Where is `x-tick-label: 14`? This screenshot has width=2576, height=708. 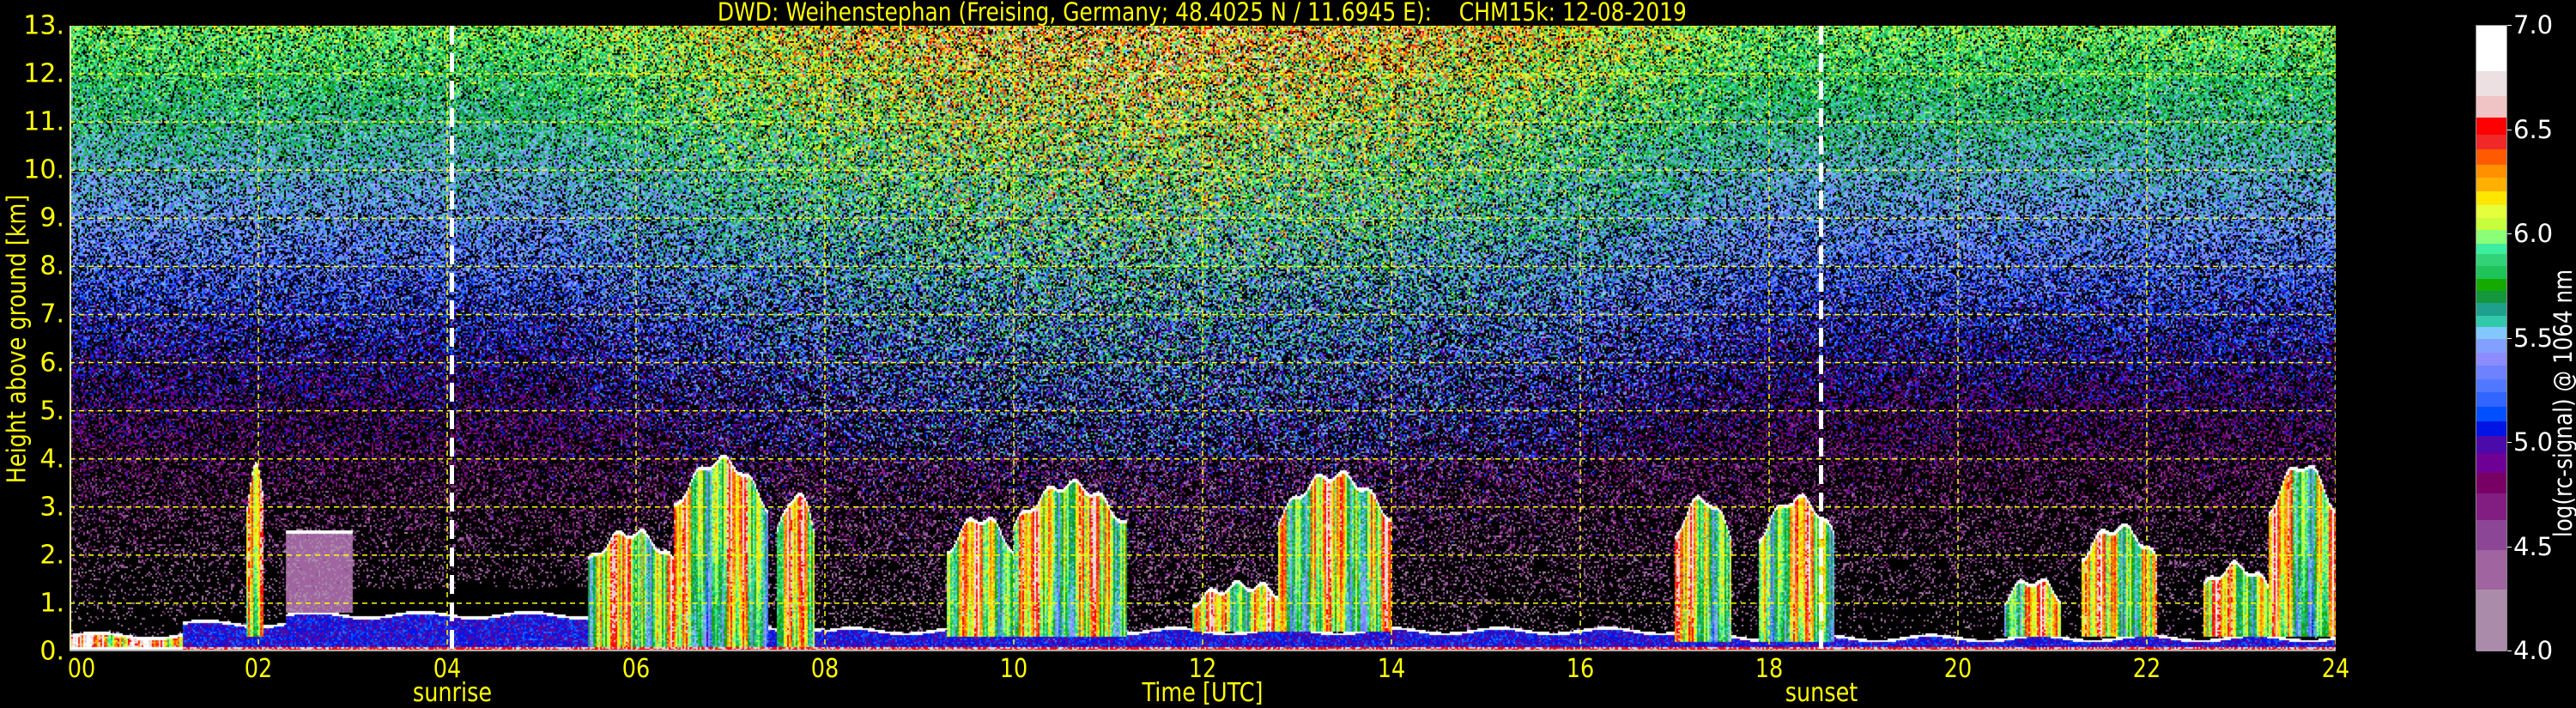 x-tick-label: 14 is located at coordinates (1391, 669).